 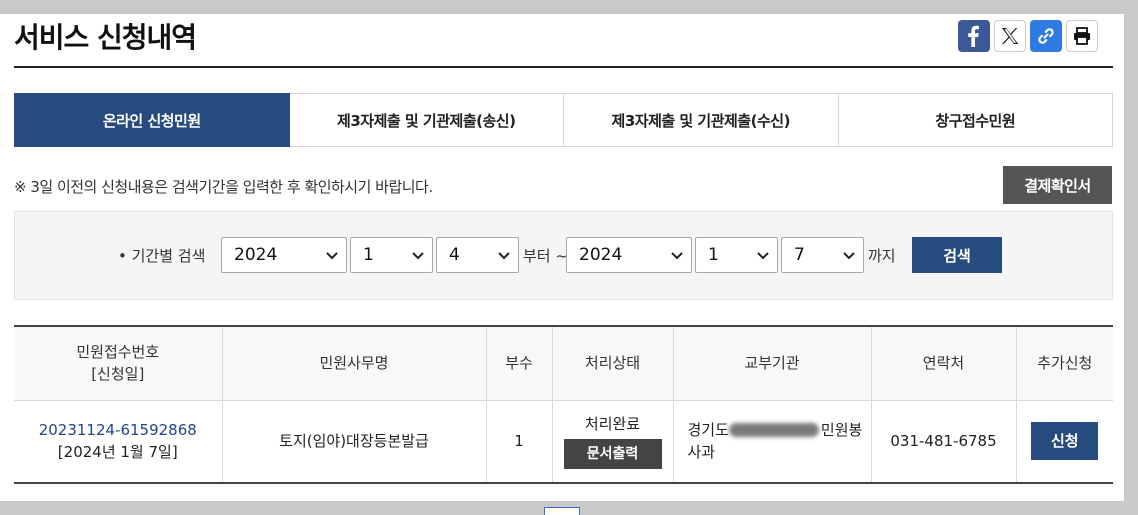 What do you see at coordinates (882, 256) in the screenshot?
I see `to-suffix: 까지` at bounding box center [882, 256].